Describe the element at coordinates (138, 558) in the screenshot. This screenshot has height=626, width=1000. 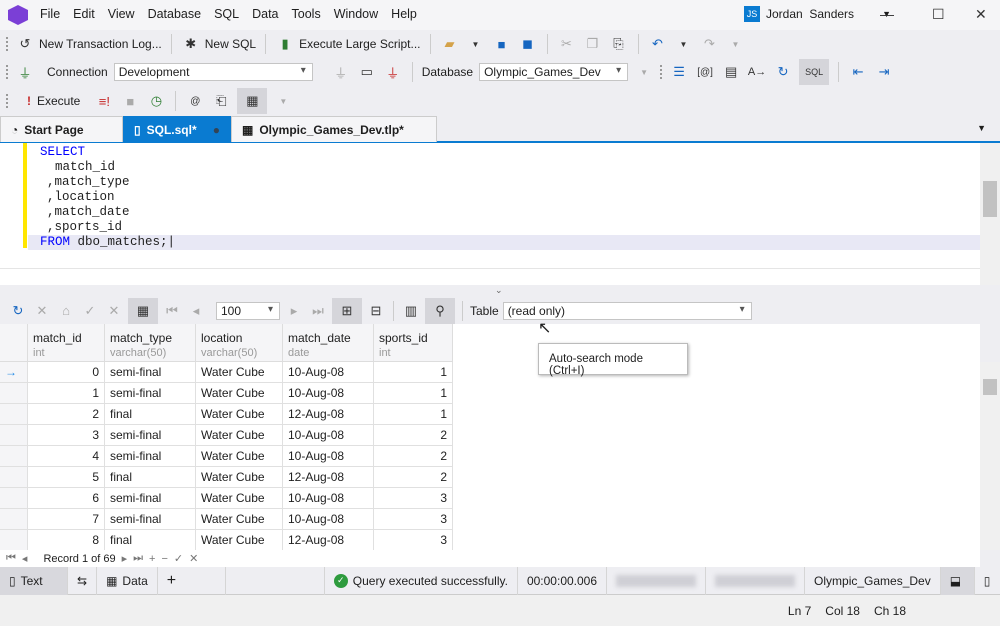
I see `last-record-icon: ⏭` at that location.